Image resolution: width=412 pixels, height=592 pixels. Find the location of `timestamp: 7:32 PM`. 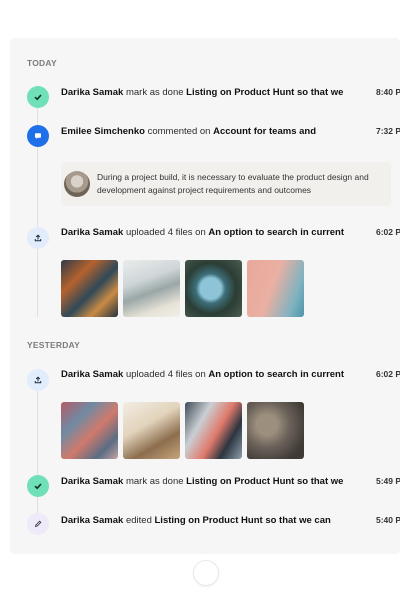

timestamp: 7:32 PM is located at coordinates (388, 131).